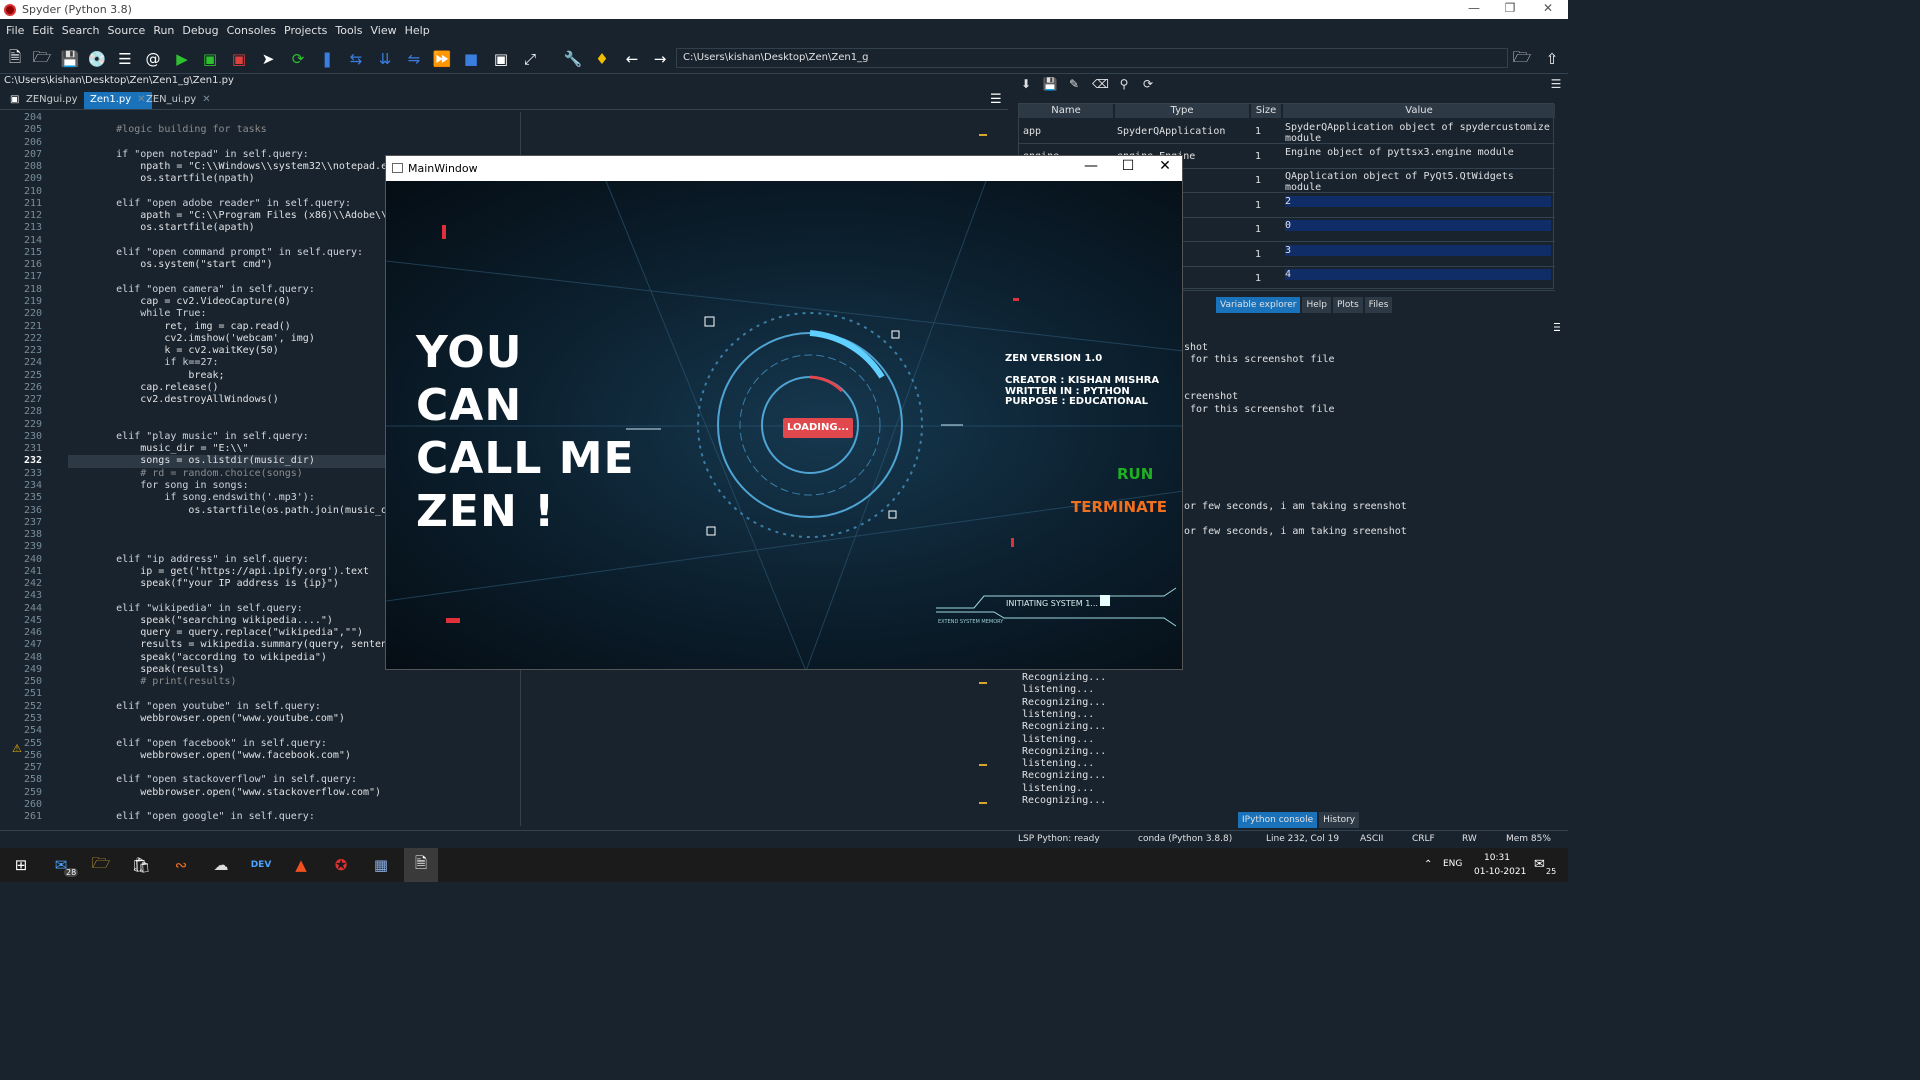 This screenshot has width=1920, height=1080. What do you see at coordinates (200, 30) in the screenshot?
I see `menu-debug: Debug` at bounding box center [200, 30].